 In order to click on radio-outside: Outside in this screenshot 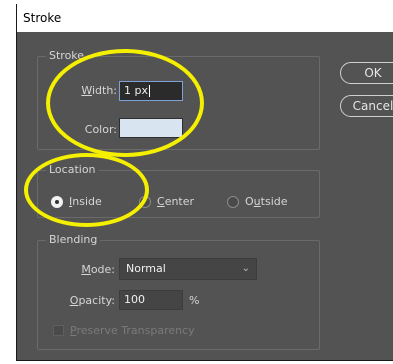, I will do `click(257, 201)`.